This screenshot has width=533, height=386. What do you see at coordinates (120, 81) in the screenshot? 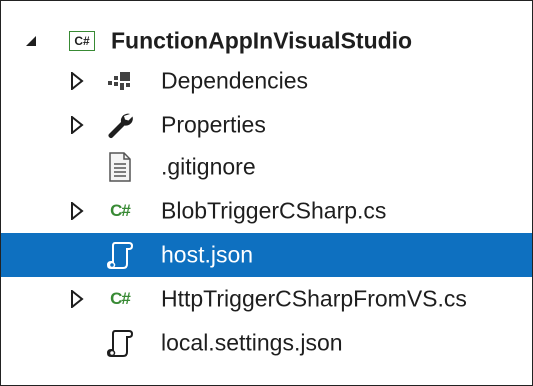
I see `dependencies-icon` at bounding box center [120, 81].